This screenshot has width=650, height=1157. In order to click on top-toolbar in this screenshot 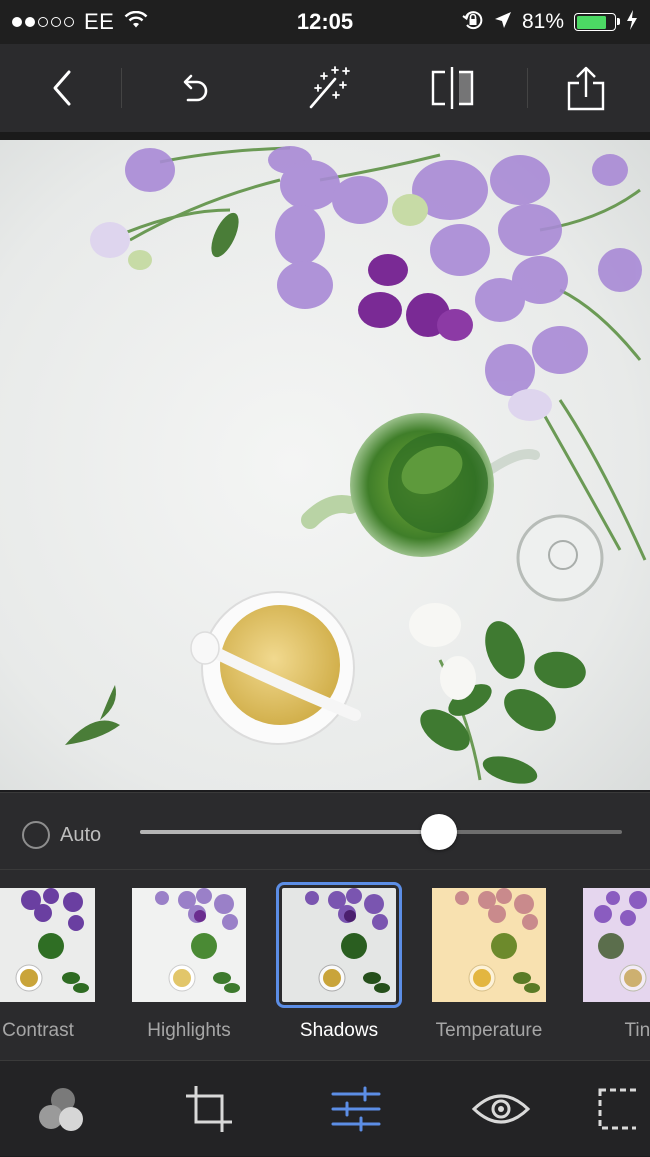, I will do `click(325, 88)`.